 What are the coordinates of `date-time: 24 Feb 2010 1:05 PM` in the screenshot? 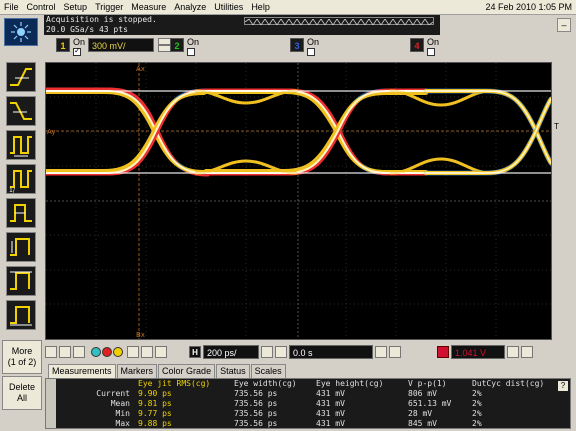 It's located at (528, 7).